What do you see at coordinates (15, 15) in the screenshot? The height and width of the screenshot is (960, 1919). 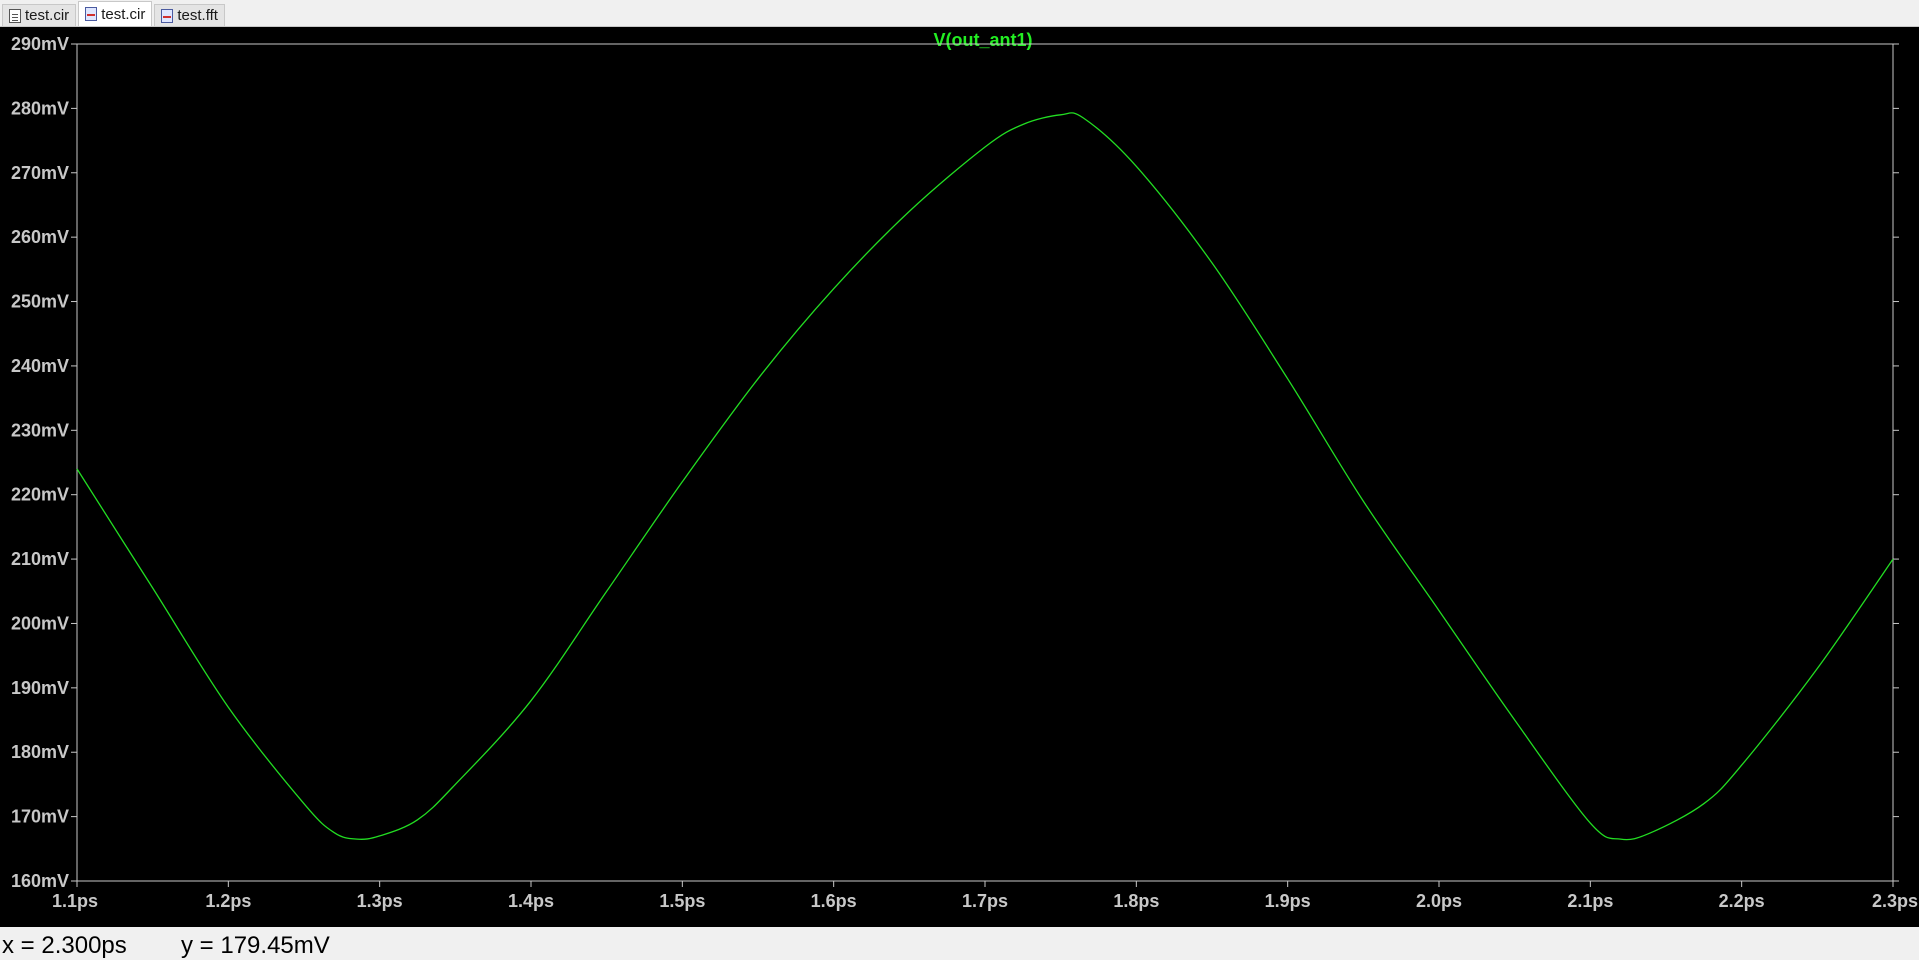 I see `document-icon` at bounding box center [15, 15].